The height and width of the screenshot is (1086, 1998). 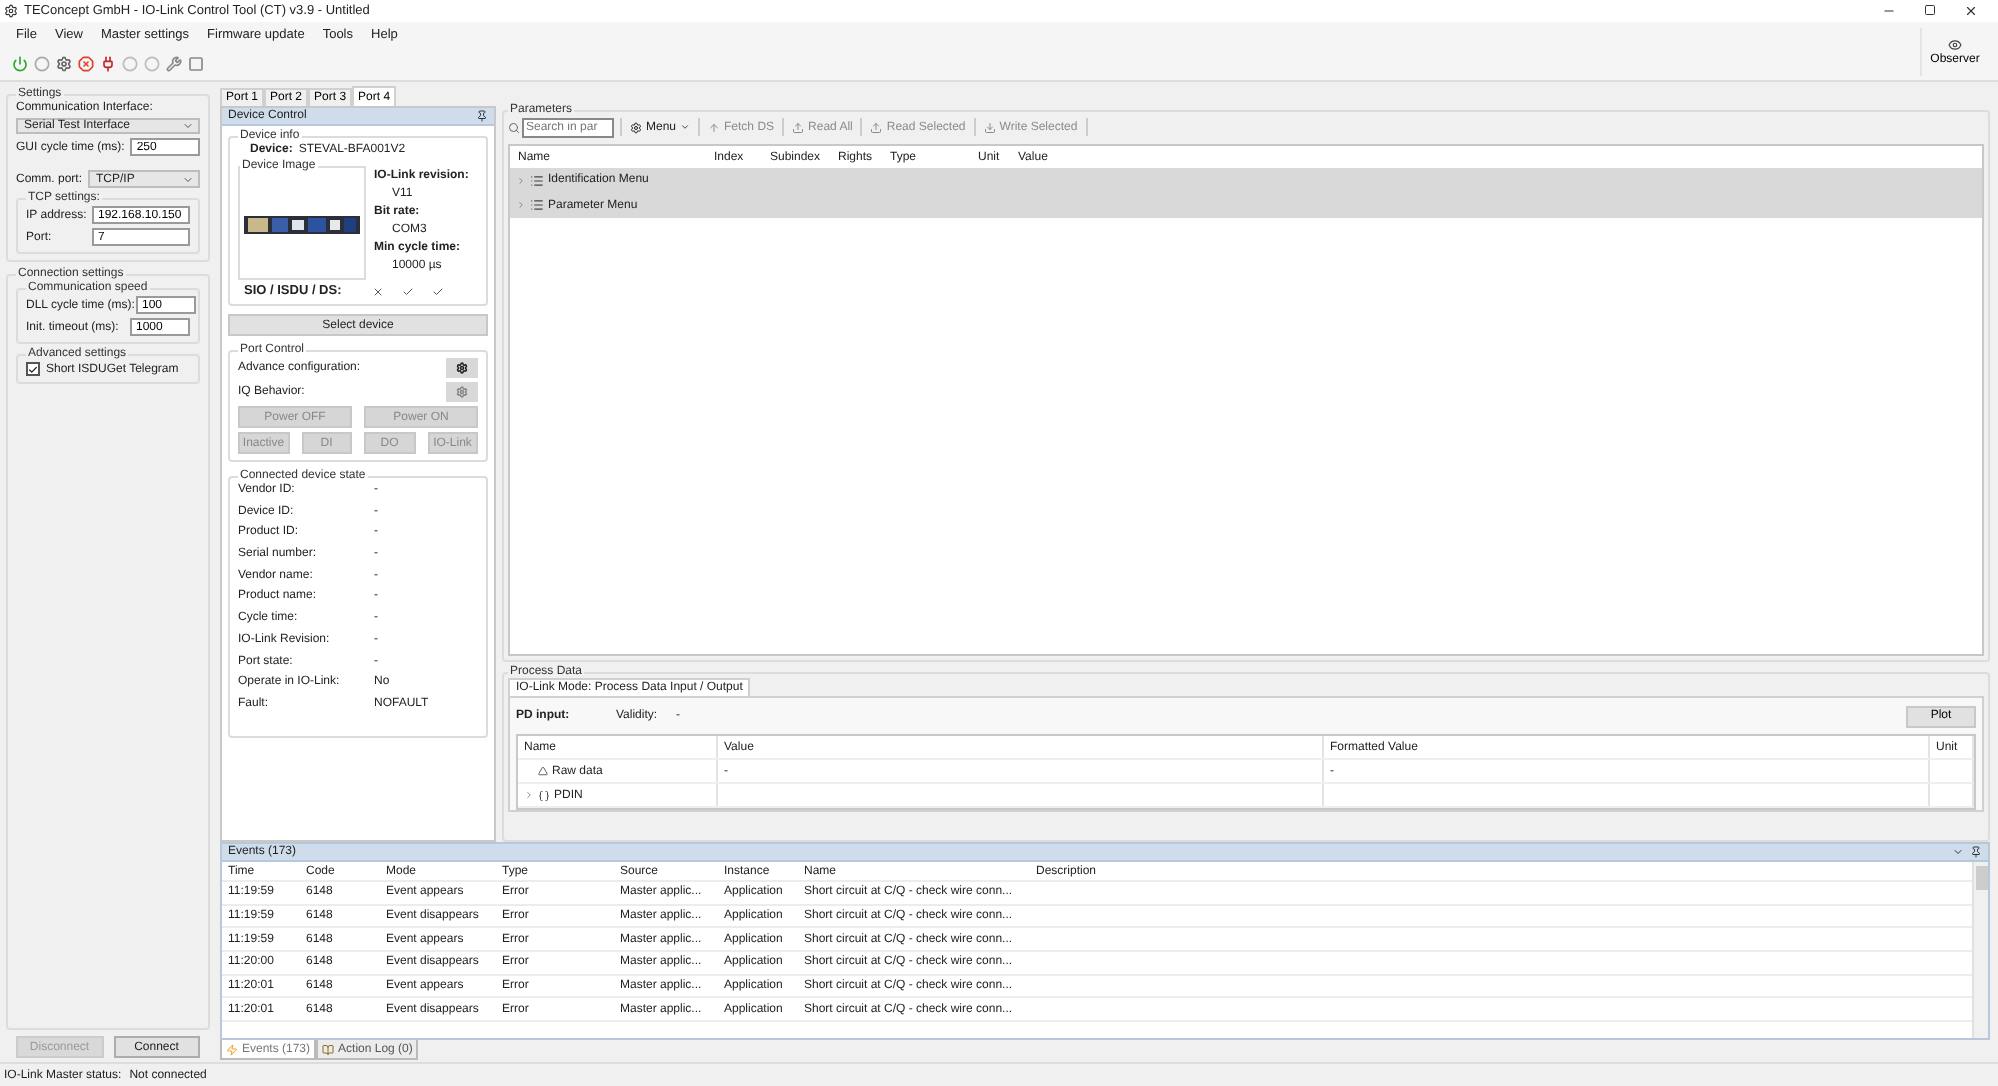 What do you see at coordinates (544, 795) in the screenshot?
I see `braces-icon` at bounding box center [544, 795].